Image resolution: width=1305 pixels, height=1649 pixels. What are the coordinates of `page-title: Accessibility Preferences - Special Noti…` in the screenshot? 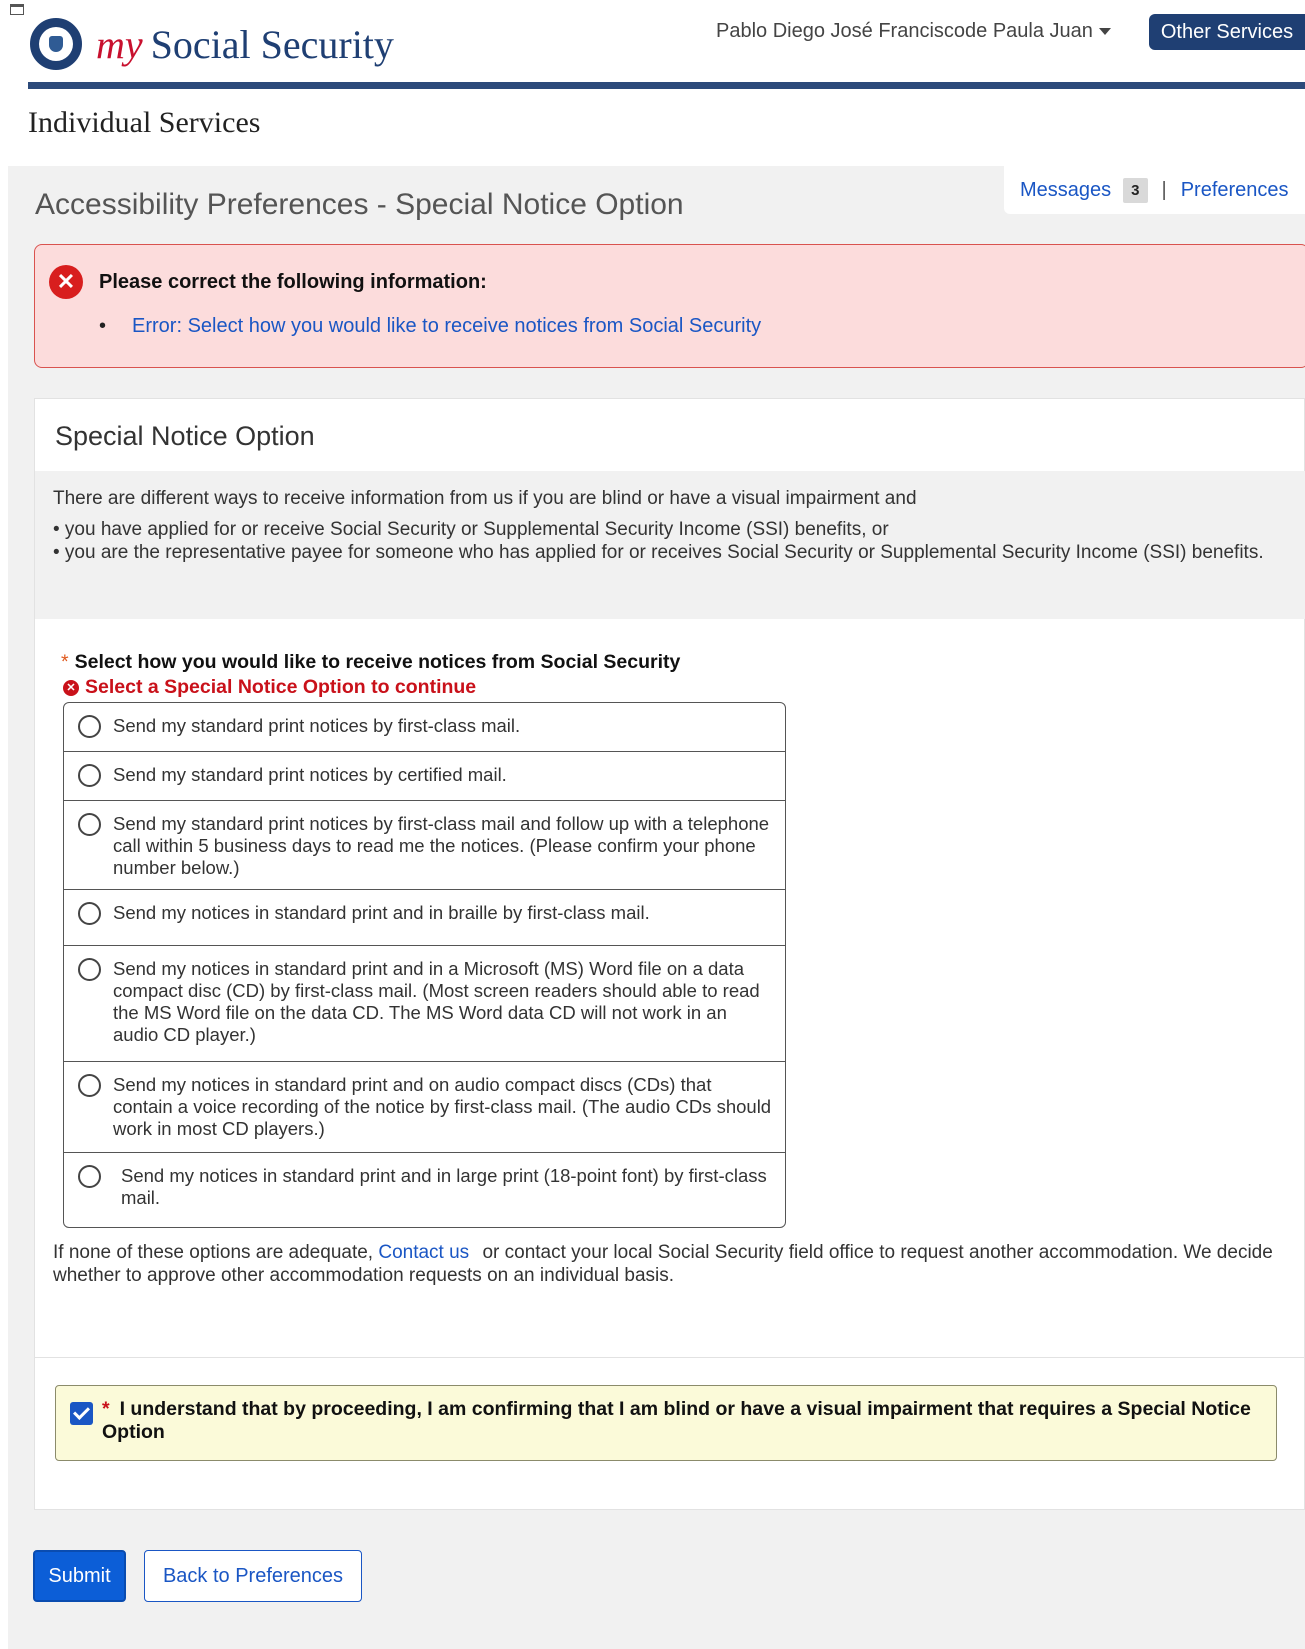 It's located at (359, 204).